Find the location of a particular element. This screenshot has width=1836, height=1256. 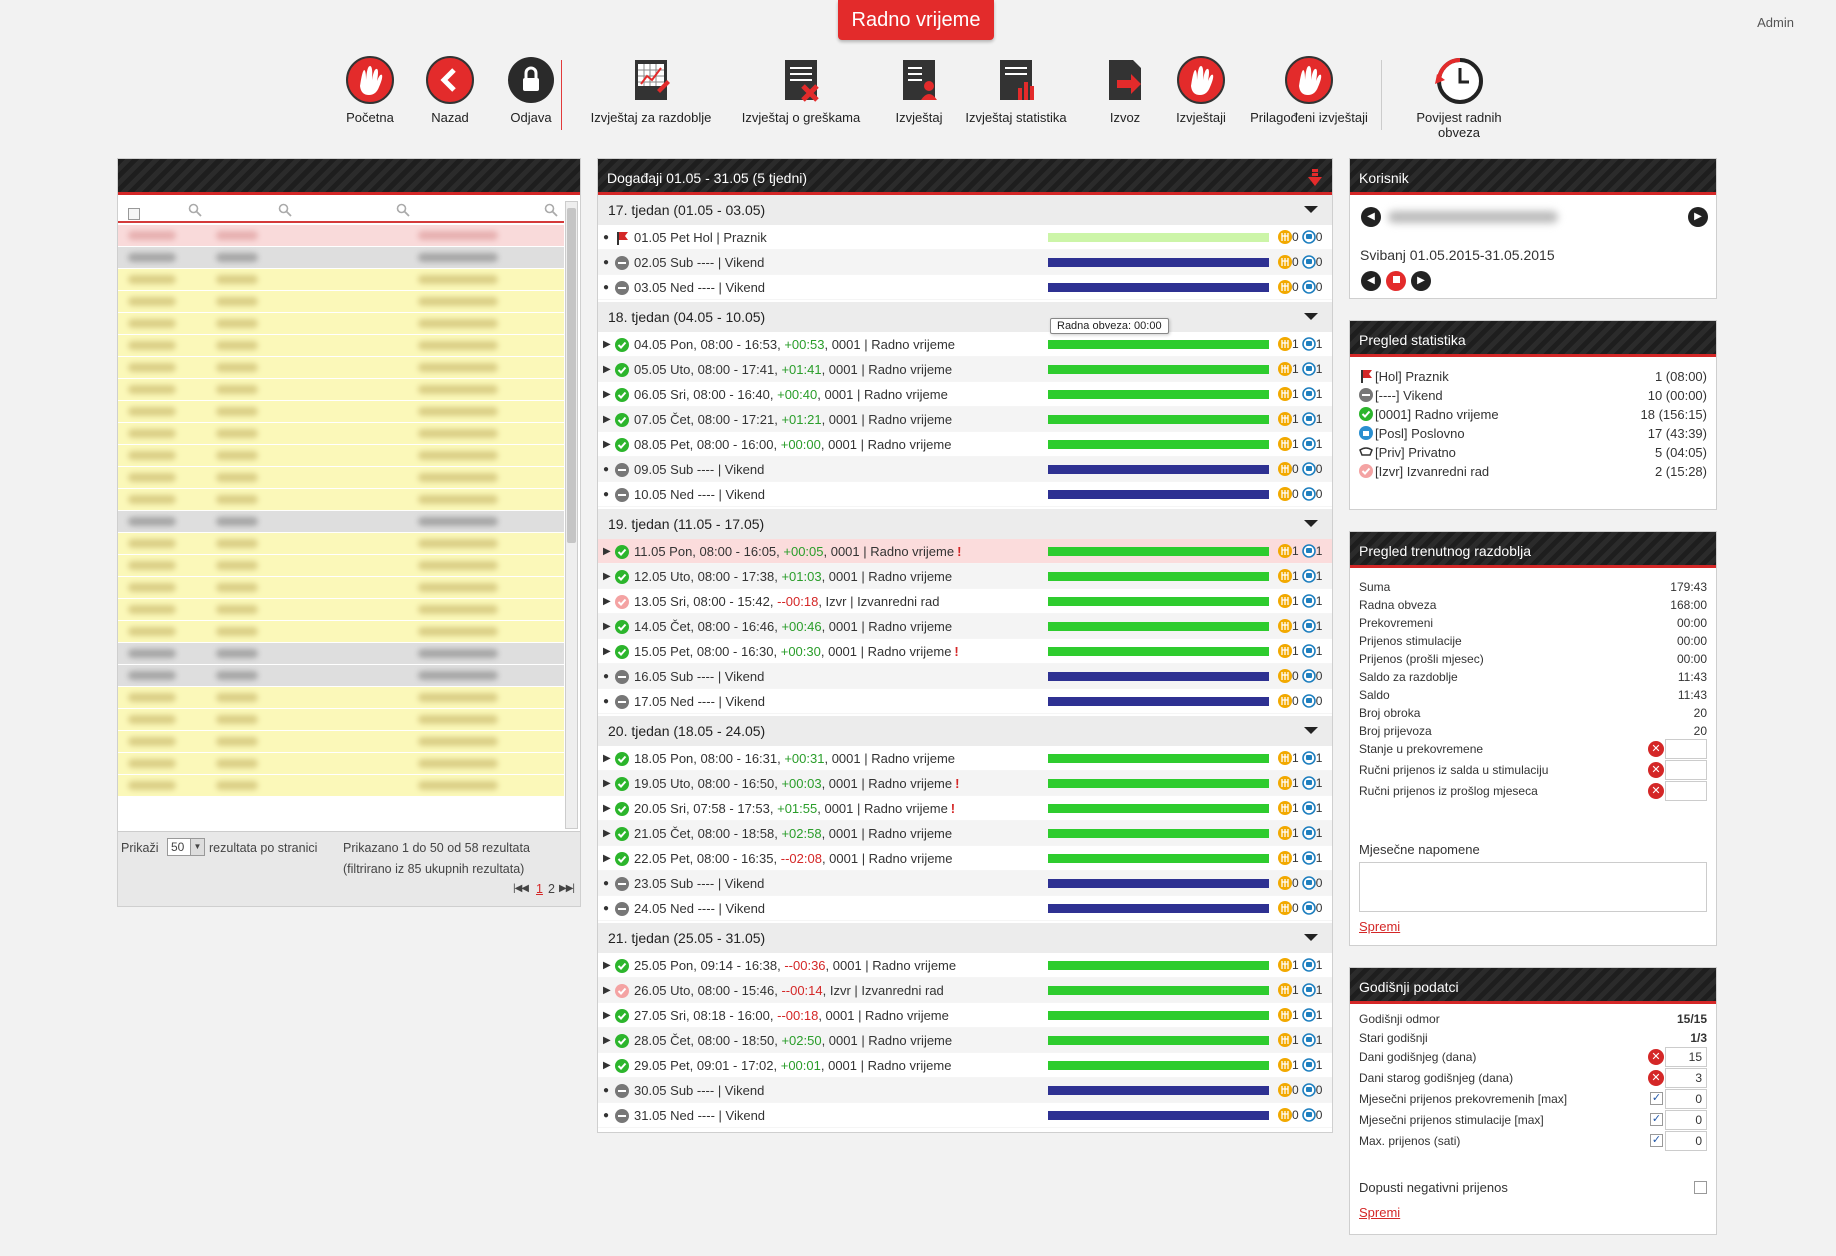

week-header: 20. tjedan (18.05 - 24.05) is located at coordinates (965, 731).